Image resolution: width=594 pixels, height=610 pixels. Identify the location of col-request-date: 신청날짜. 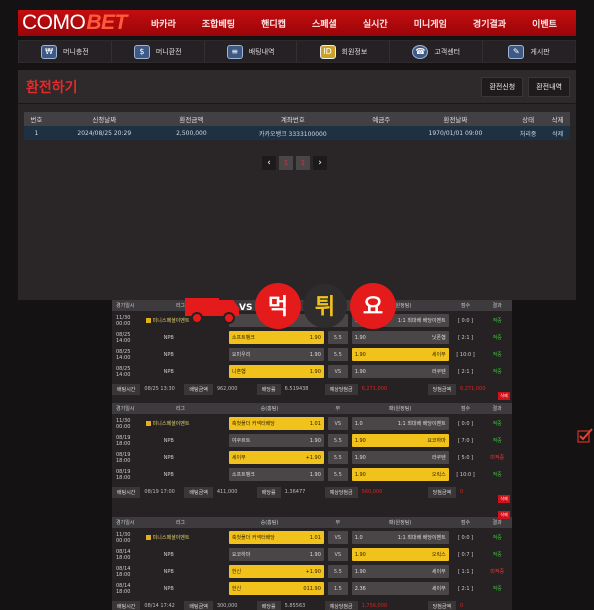
(104, 119).